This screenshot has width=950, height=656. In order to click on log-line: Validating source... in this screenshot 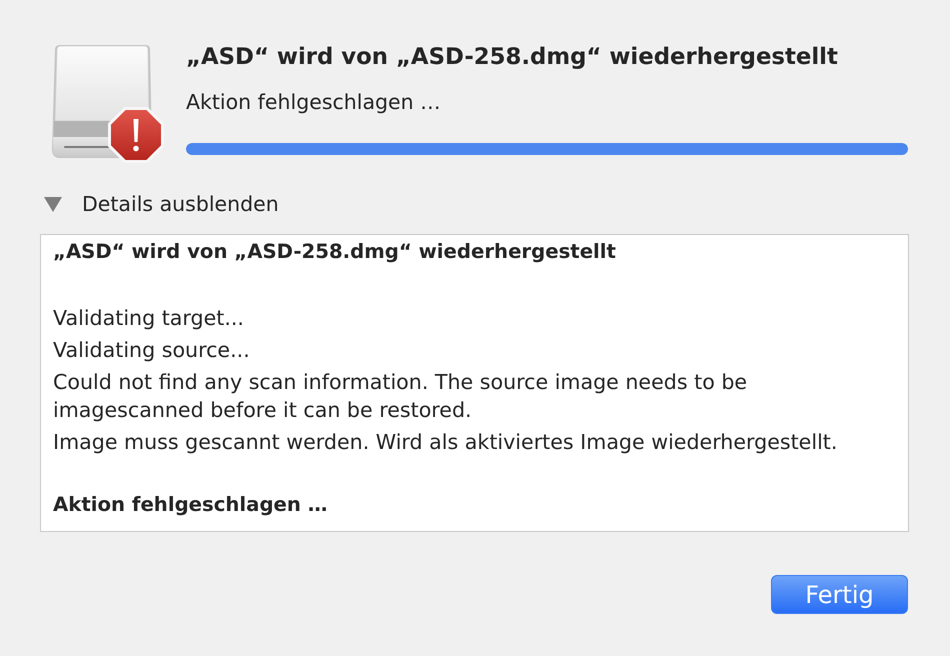, I will do `click(152, 350)`.